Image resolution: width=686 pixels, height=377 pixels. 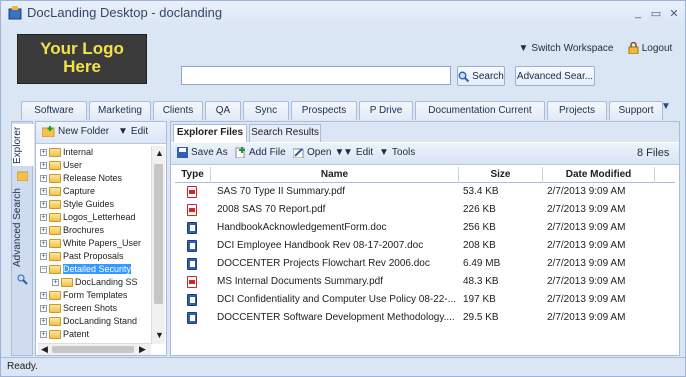 I want to click on tree-item: + DocLanding Stand, so click(x=88, y=321).